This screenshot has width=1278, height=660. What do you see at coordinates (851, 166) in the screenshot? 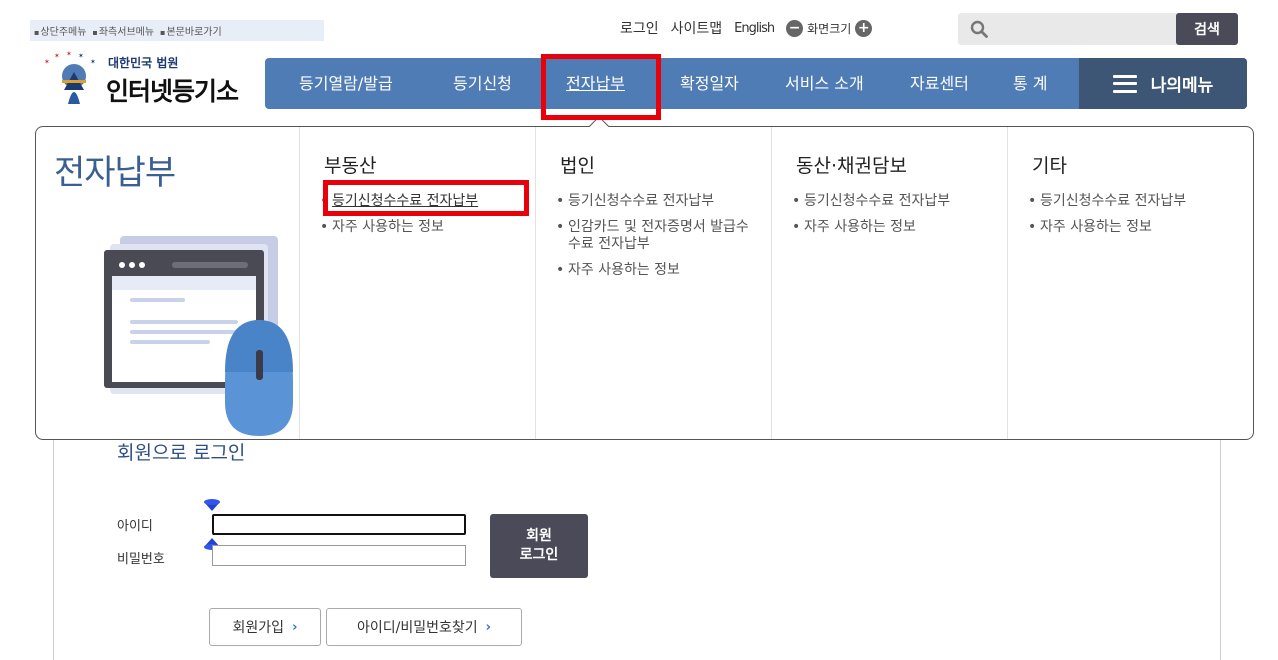
I see `column-heading: 동산·채권담보` at bounding box center [851, 166].